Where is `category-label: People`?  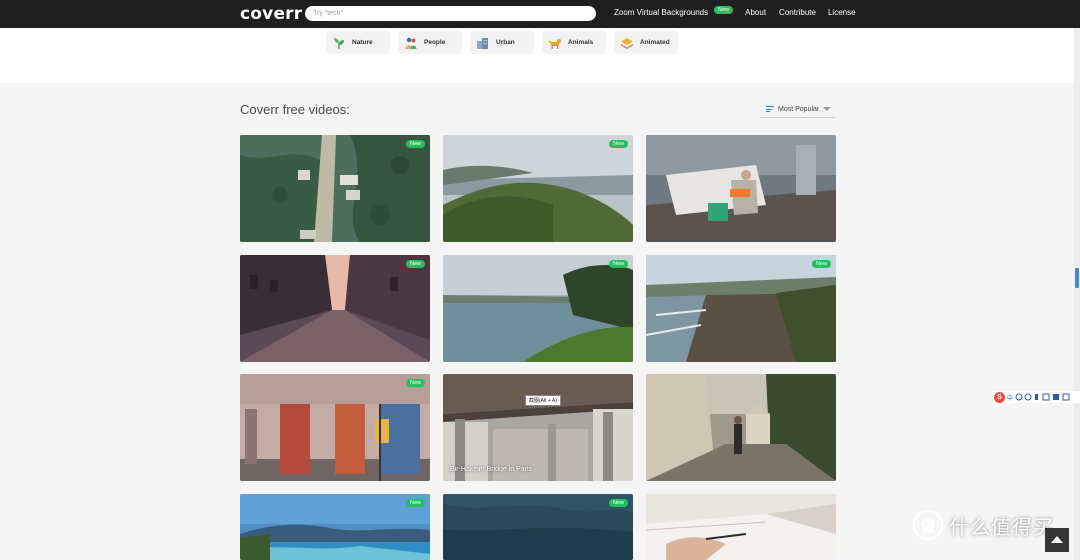
category-label: People is located at coordinates (435, 42).